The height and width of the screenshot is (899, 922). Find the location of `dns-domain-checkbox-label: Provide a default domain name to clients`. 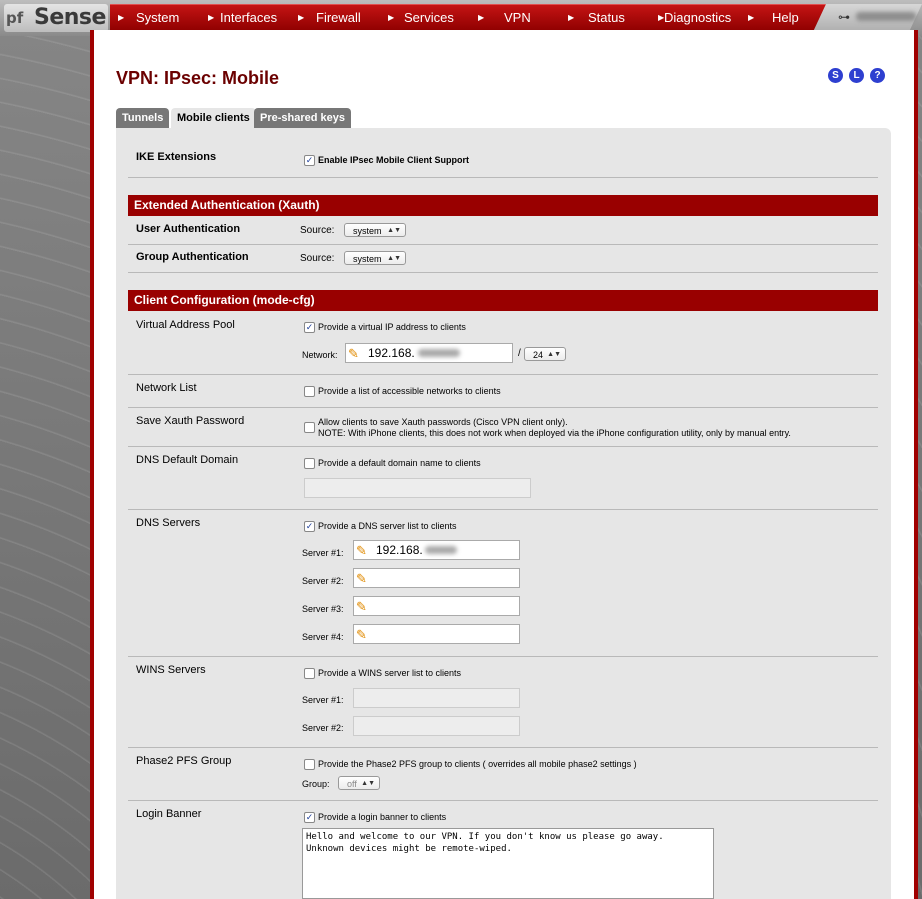

dns-domain-checkbox-label: Provide a default domain name to clients is located at coordinates (399, 463).